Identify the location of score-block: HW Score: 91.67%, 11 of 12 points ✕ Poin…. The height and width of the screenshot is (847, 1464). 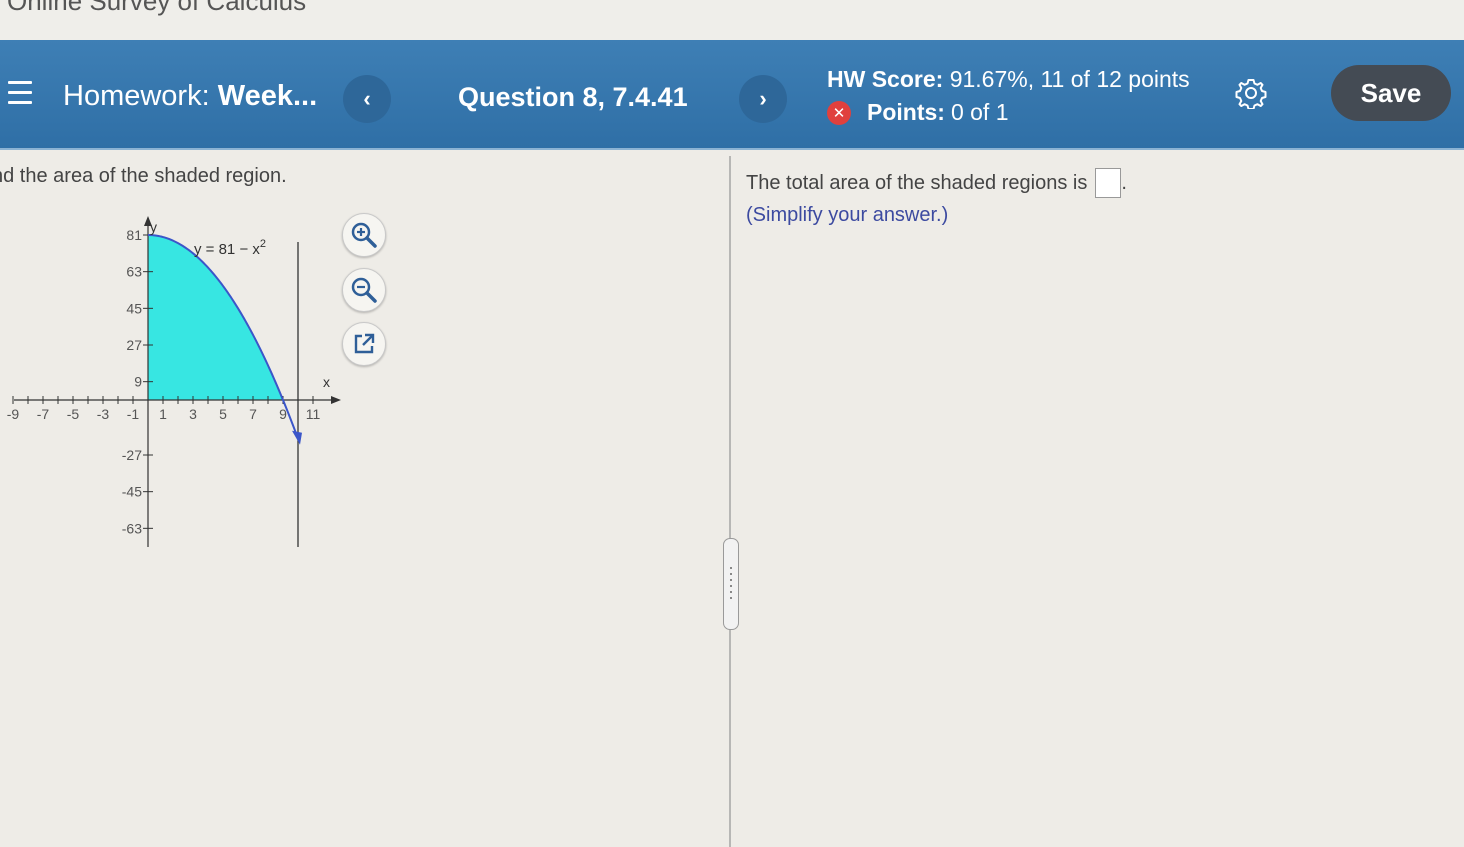
(1008, 96).